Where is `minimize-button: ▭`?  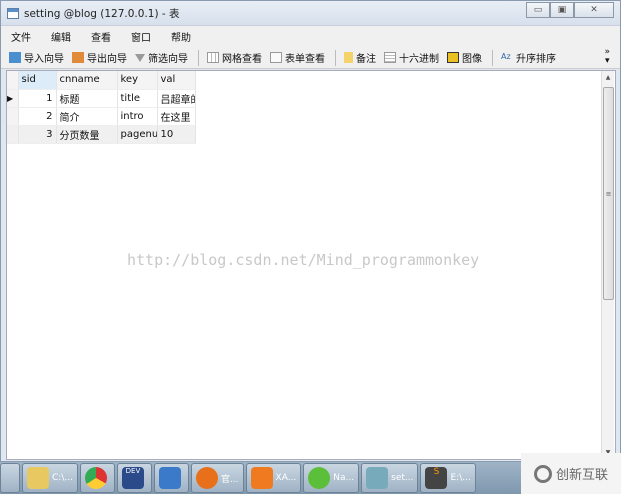 minimize-button: ▭ is located at coordinates (538, 10).